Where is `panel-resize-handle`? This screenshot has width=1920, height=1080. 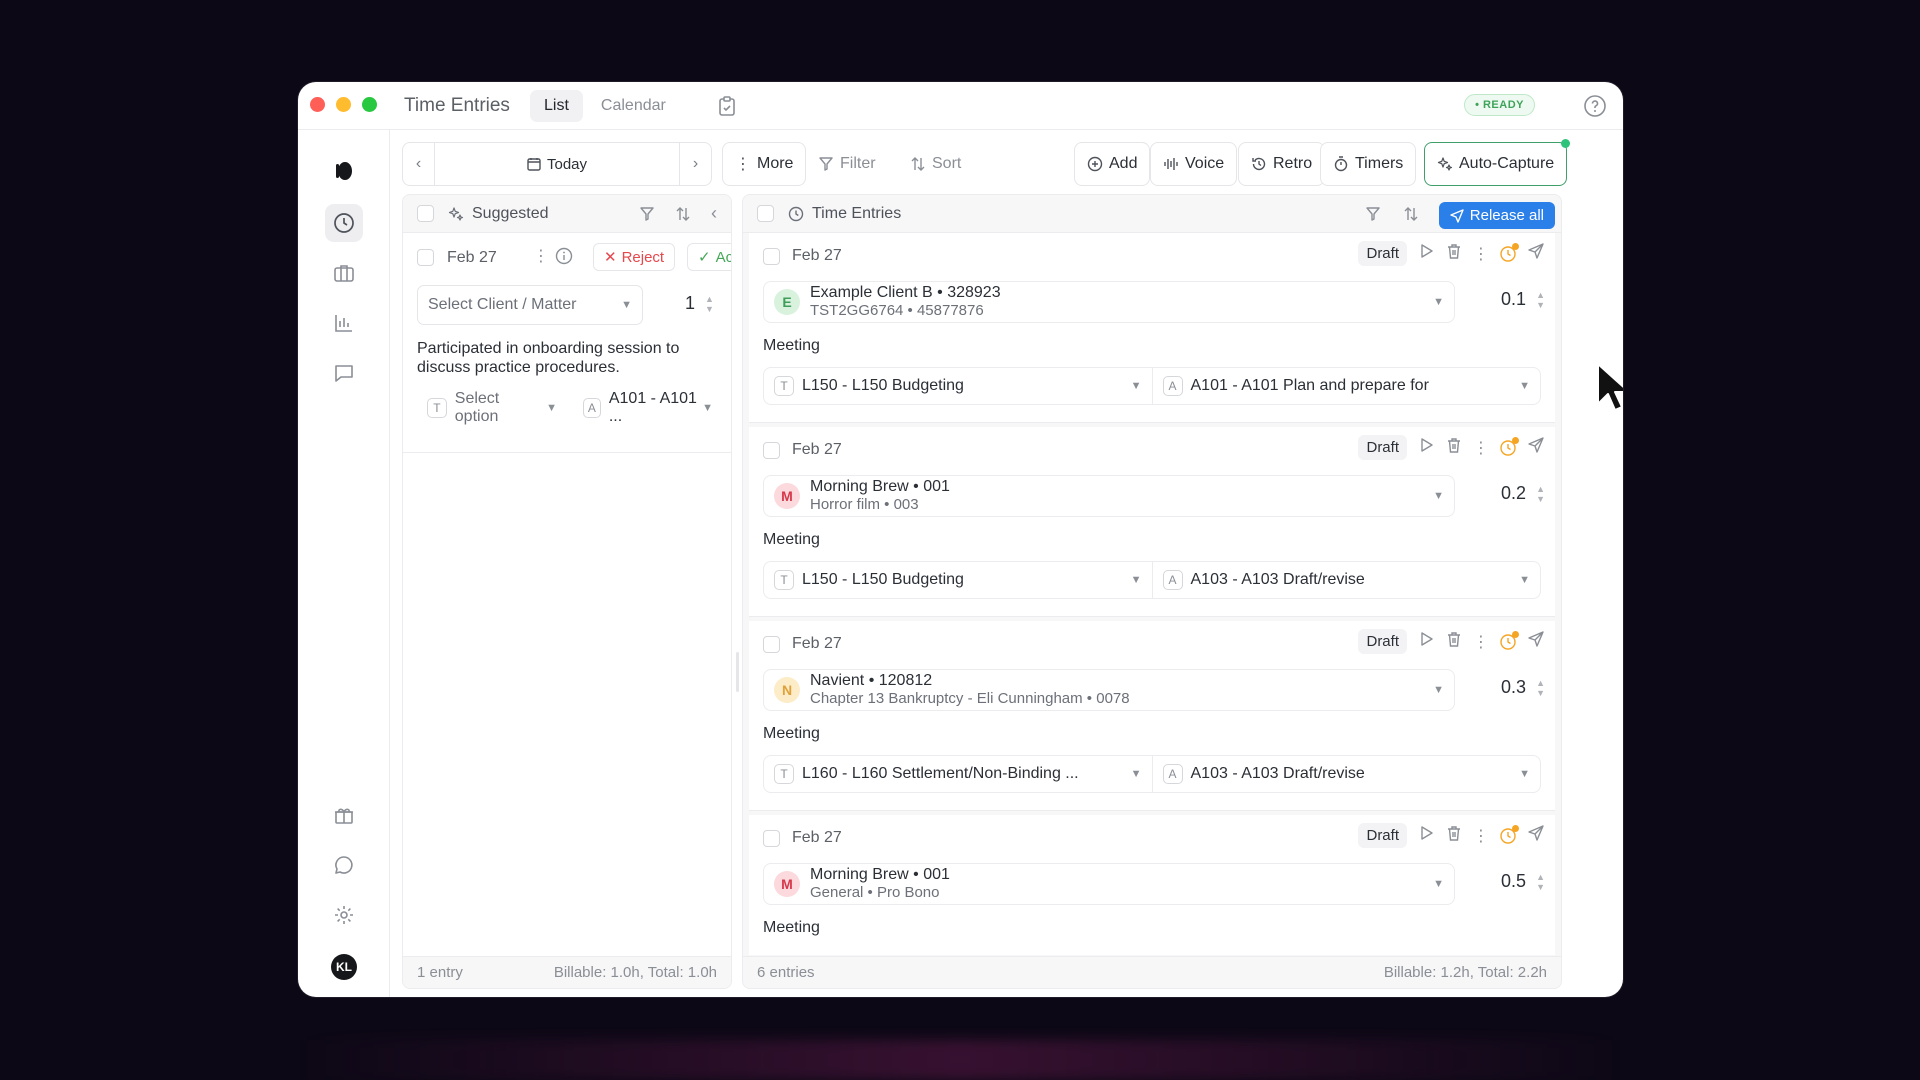 panel-resize-handle is located at coordinates (737, 672).